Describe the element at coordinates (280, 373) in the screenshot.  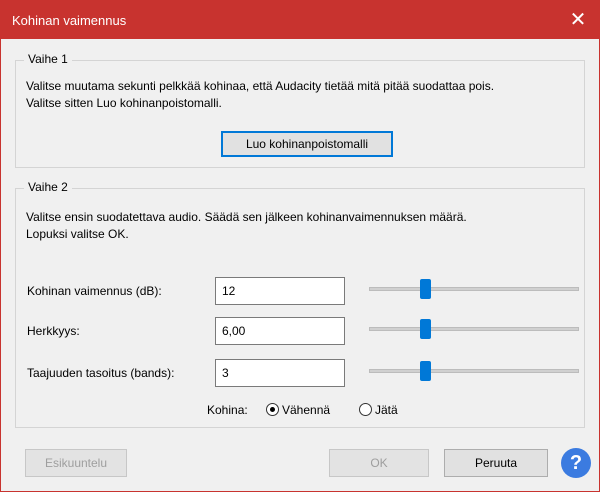
I see `frequency-smoothing-input` at that location.